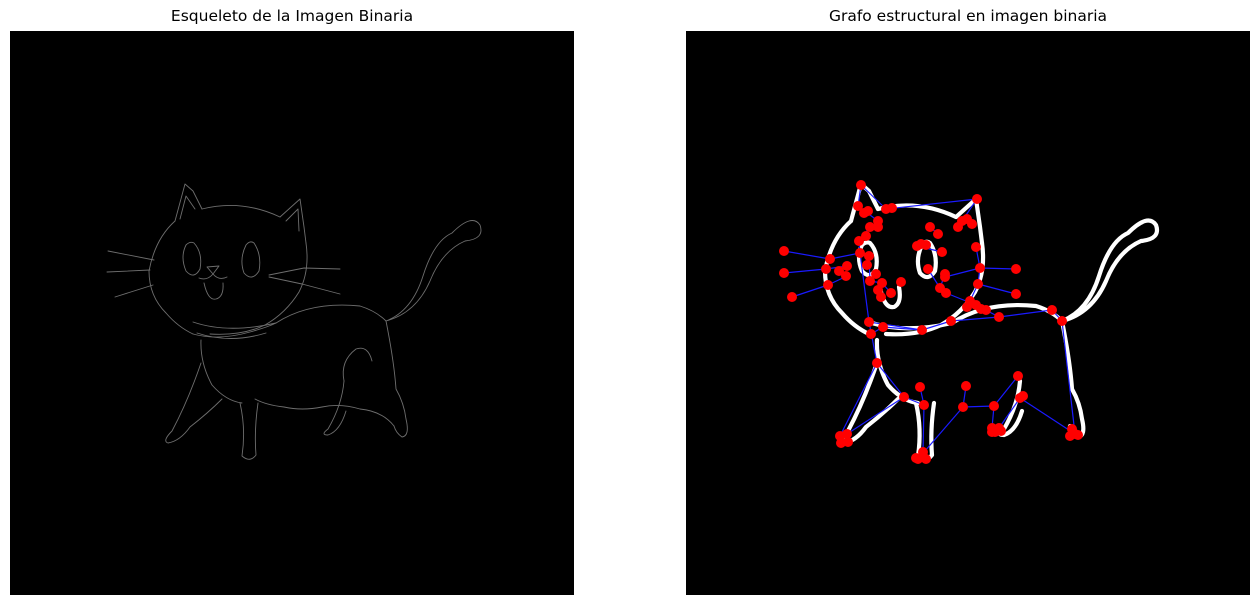  What do you see at coordinates (968, 16) in the screenshot?
I see `graph-panel-title: Grafo estructural en imagen binaria` at bounding box center [968, 16].